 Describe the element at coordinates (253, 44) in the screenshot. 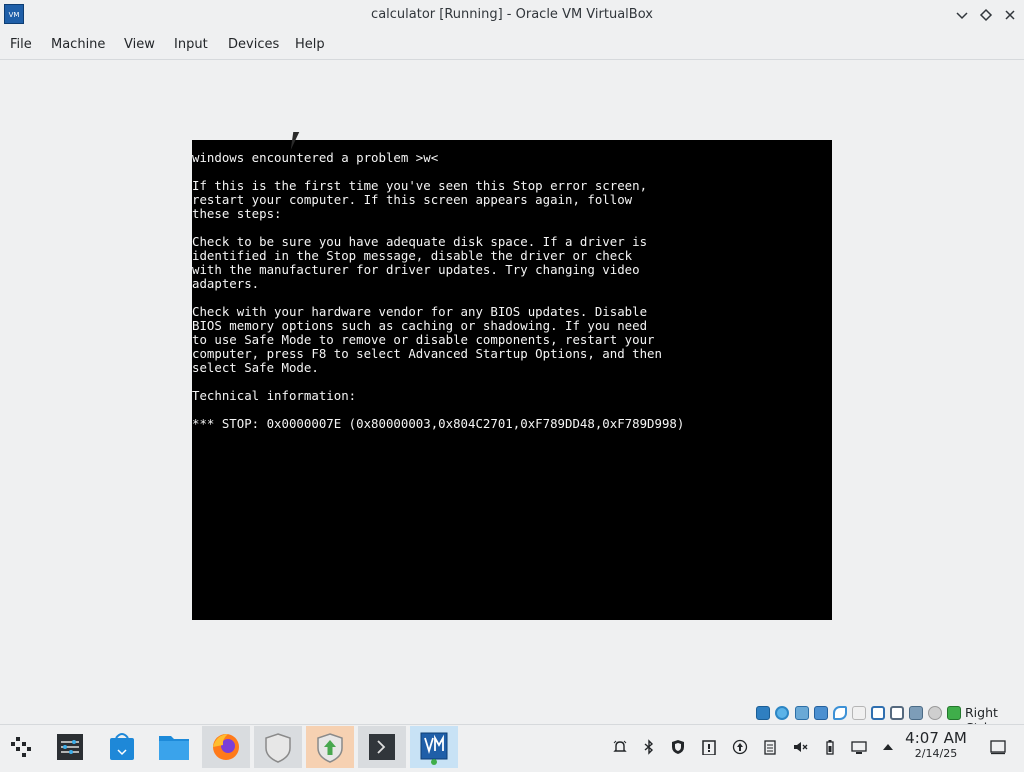

I see `menu-devices: Devices` at that location.